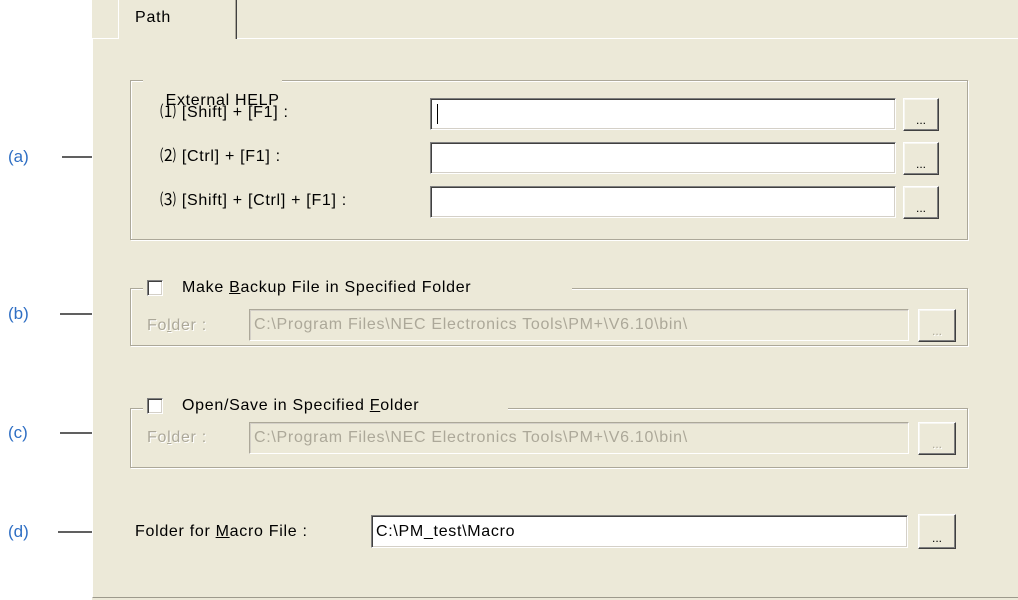 The image size is (1018, 600). Describe the element at coordinates (206, 287) in the screenshot. I see `label-text: Make` at that location.